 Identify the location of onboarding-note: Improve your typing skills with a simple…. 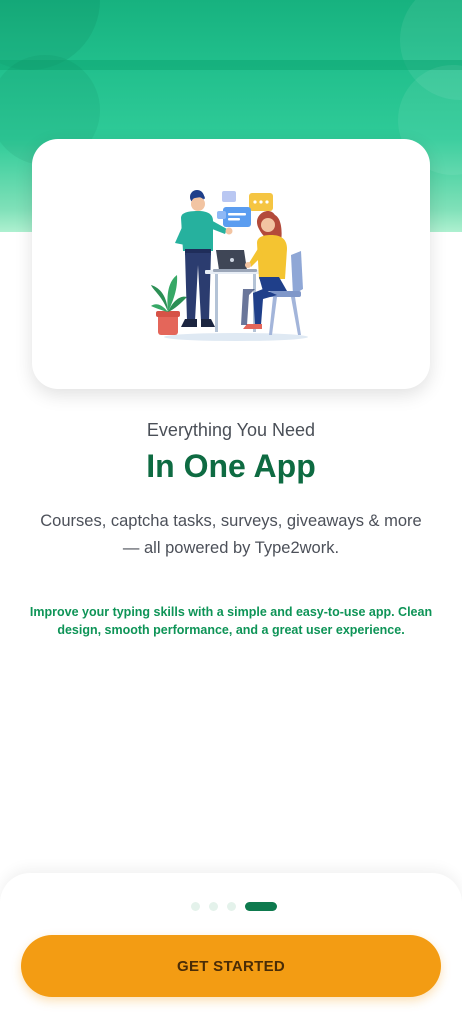
(231, 621).